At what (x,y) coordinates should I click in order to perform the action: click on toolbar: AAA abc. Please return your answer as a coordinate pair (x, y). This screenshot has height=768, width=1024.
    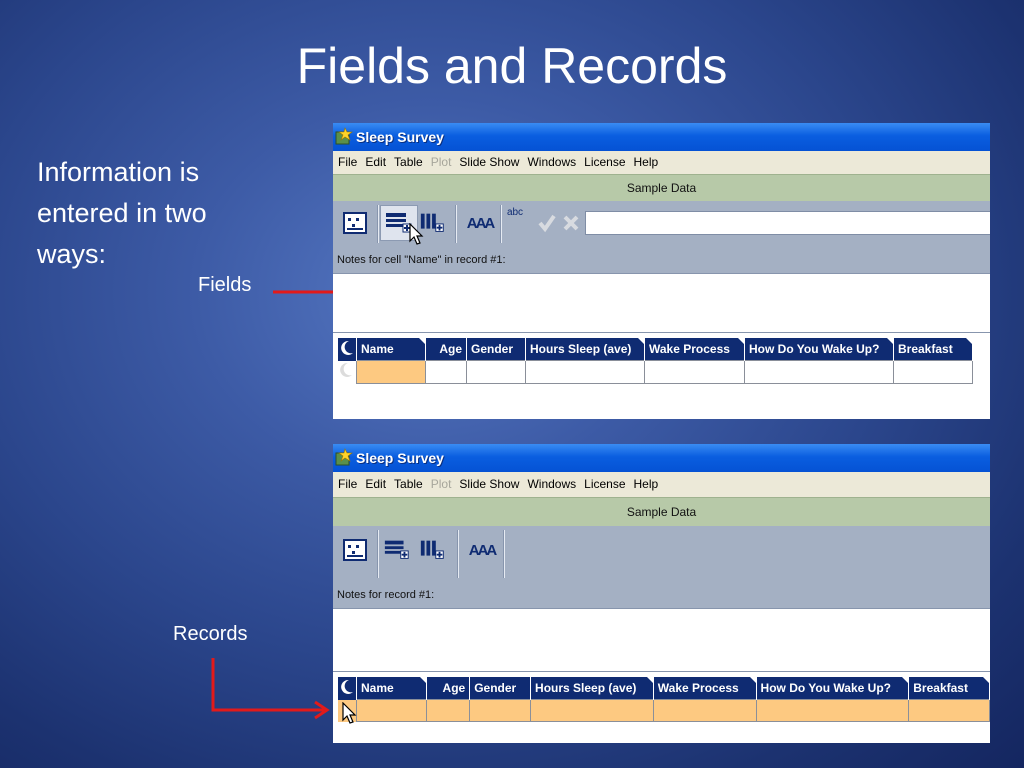
    Looking at the image, I should click on (661, 224).